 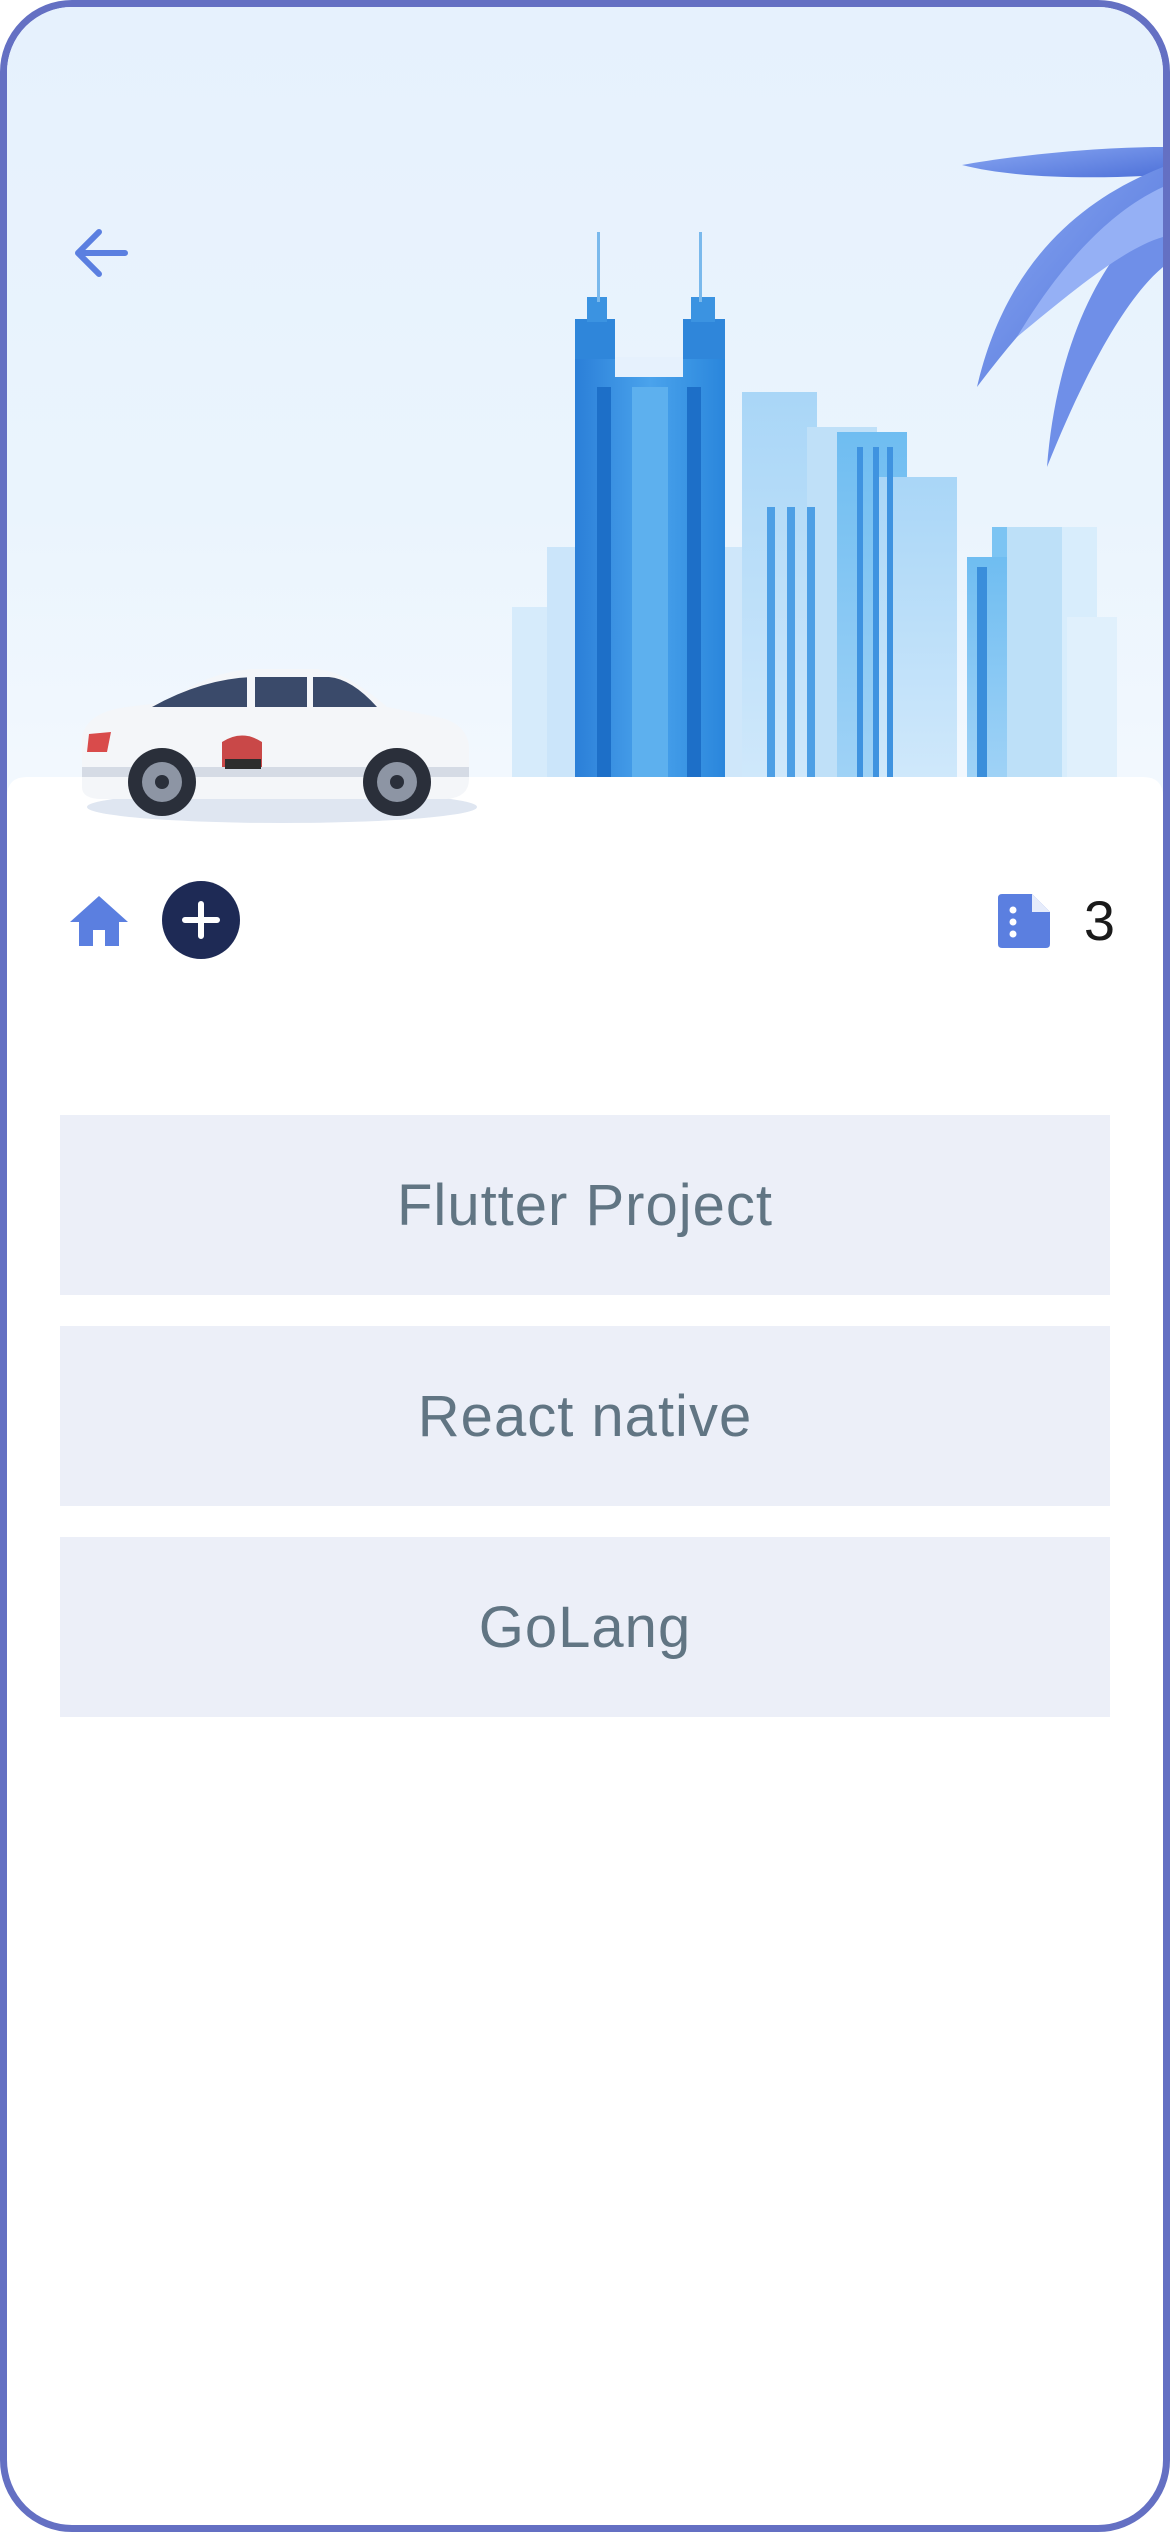 I want to click on back-button, so click(x=101, y=253).